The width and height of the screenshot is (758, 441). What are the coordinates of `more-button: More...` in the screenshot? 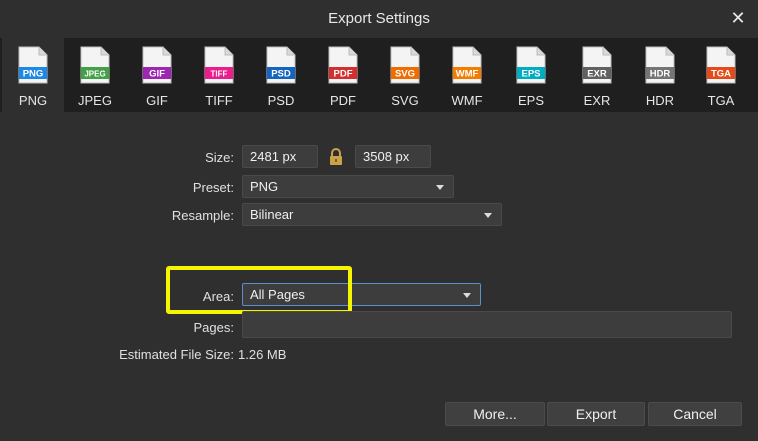 It's located at (495, 414).